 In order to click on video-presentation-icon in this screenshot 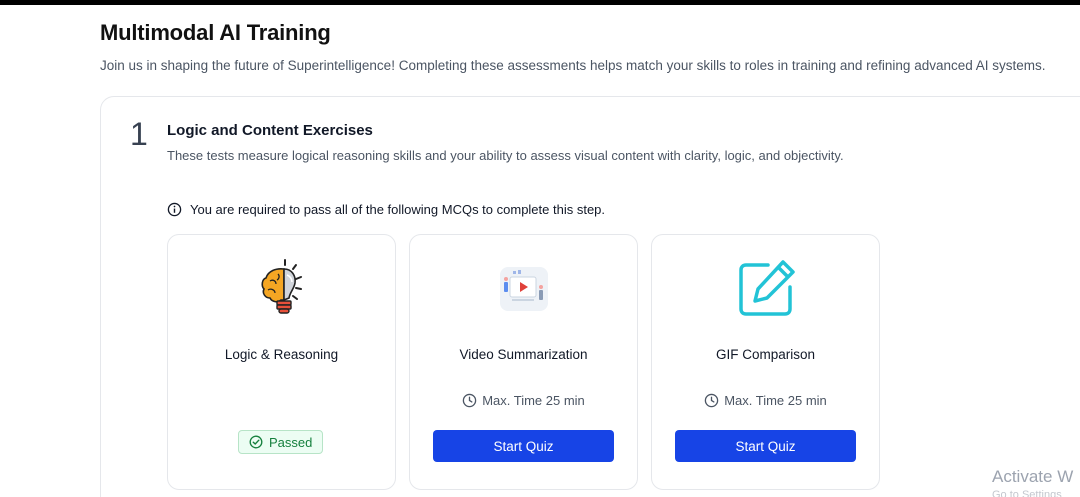, I will do `click(523, 289)`.